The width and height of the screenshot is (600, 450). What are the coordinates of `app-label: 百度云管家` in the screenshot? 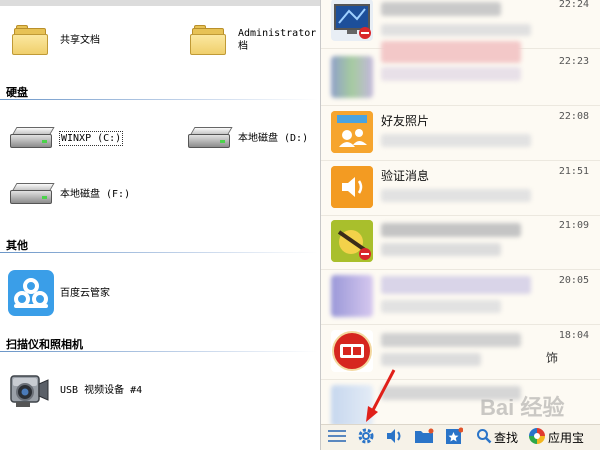 It's located at (85, 293).